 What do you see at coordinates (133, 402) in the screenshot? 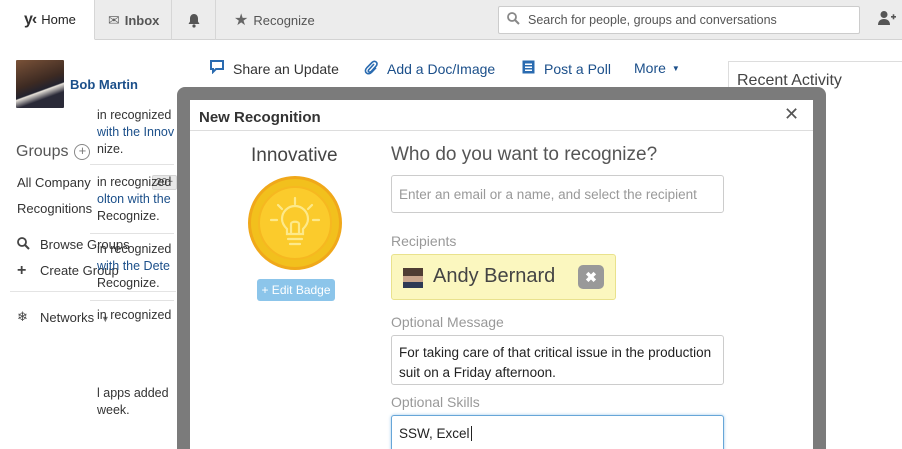
I see `apps-section-text: l apps added week.` at bounding box center [133, 402].